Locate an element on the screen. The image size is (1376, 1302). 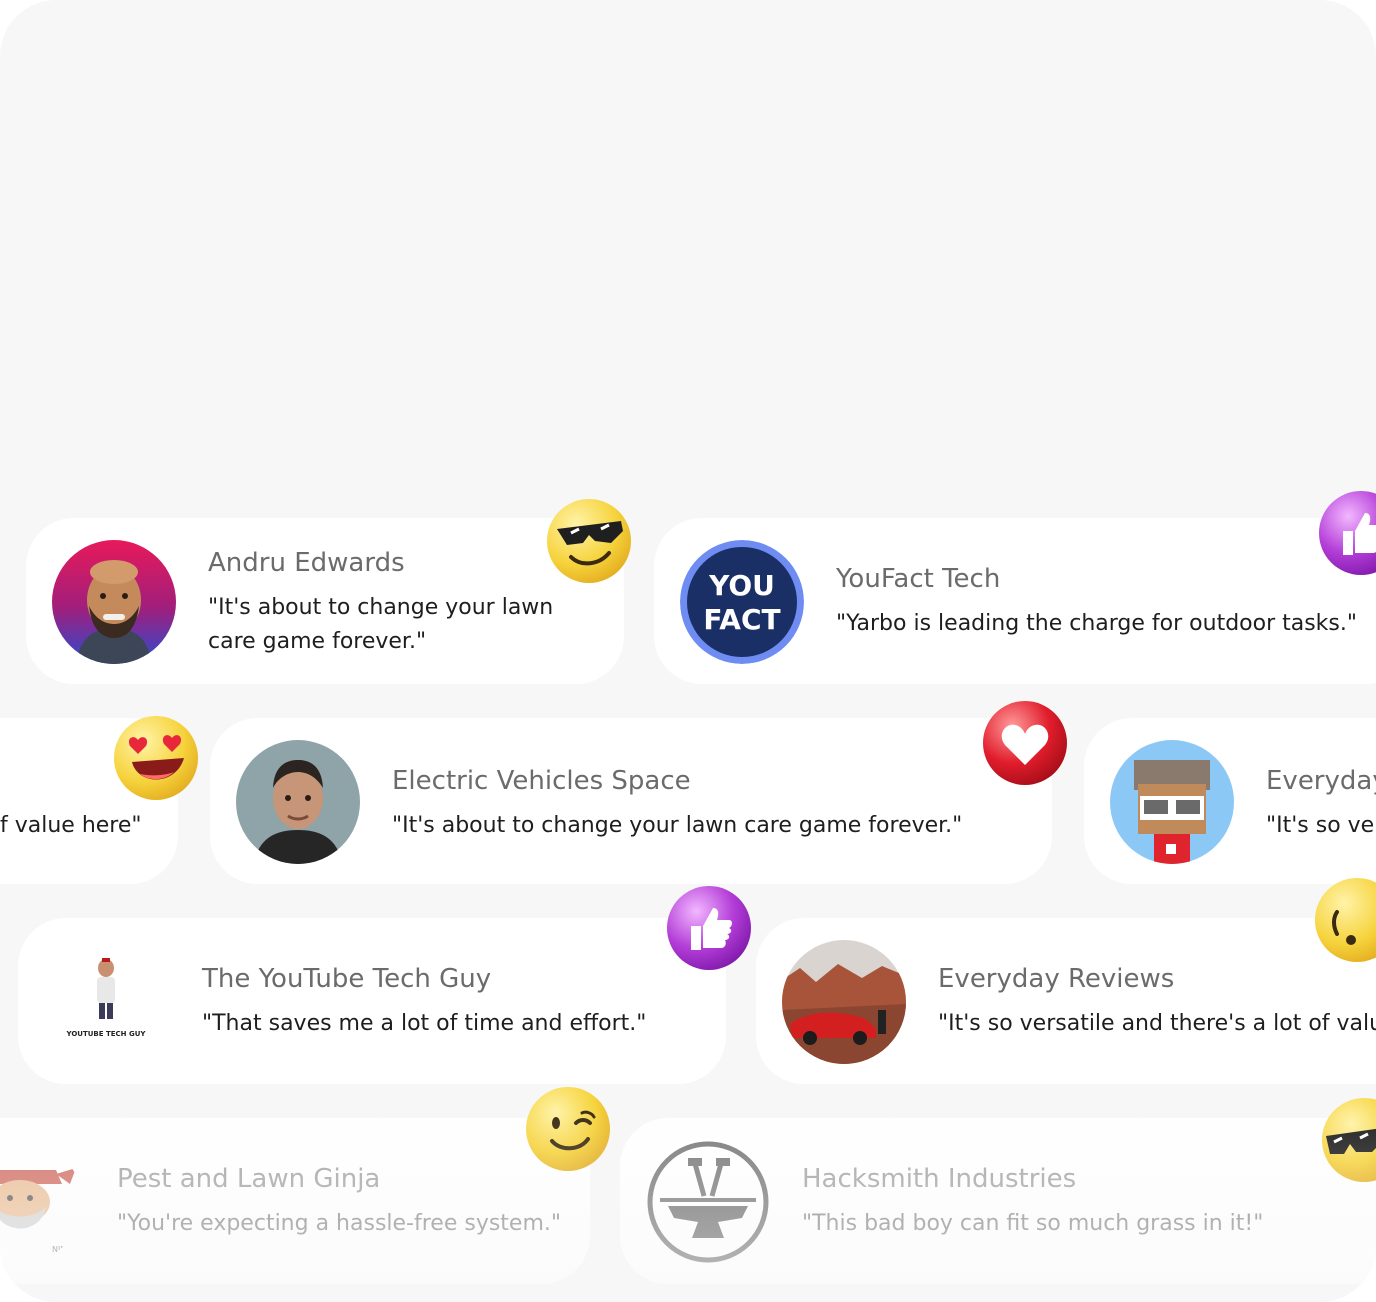
testimonial-quote: "You're expecting a hassle-free system." is located at coordinates (339, 1223).